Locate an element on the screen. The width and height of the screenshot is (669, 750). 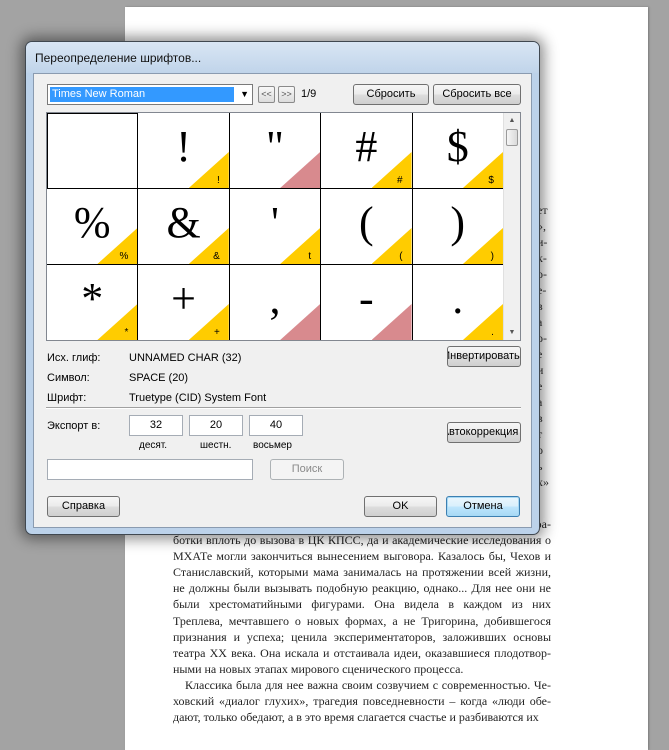
search-button: Поиск is located at coordinates (307, 469).